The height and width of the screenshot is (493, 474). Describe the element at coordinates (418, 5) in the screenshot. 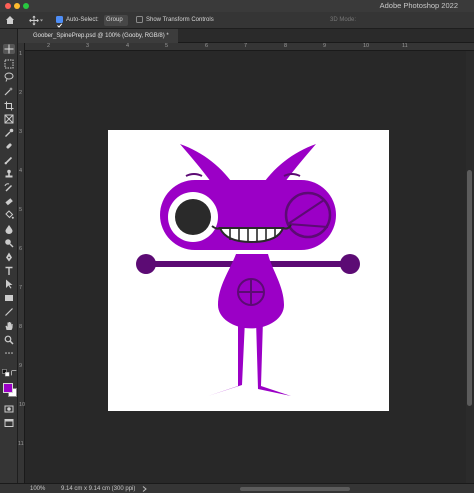

I see `app-title: Adobe Photoshop 2022` at that location.